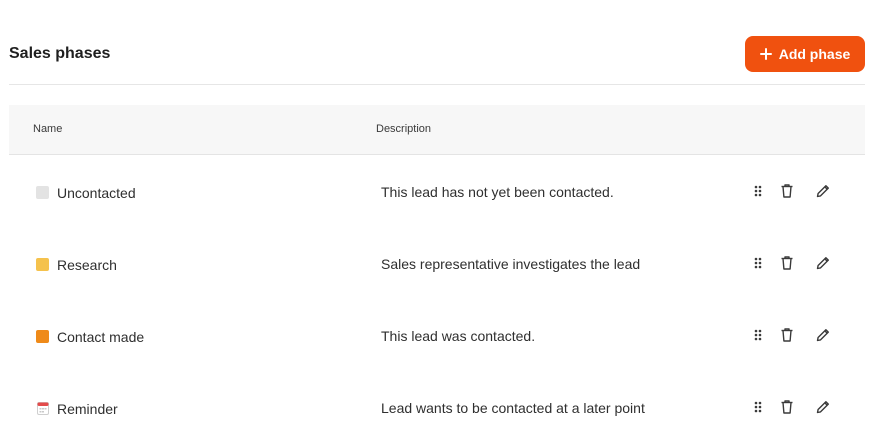  I want to click on phase-name: Uncontacted, so click(96, 193).